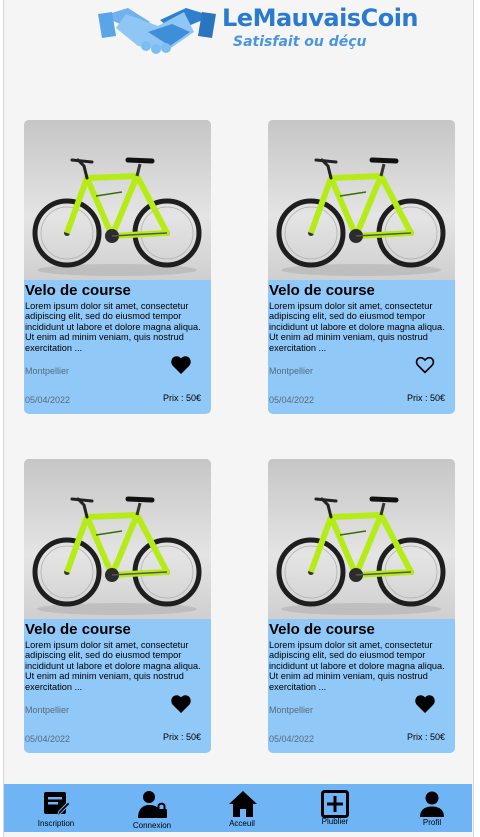  I want to click on header: LeMauvaisCoin Satisfait ou déçu, so click(257, 31).